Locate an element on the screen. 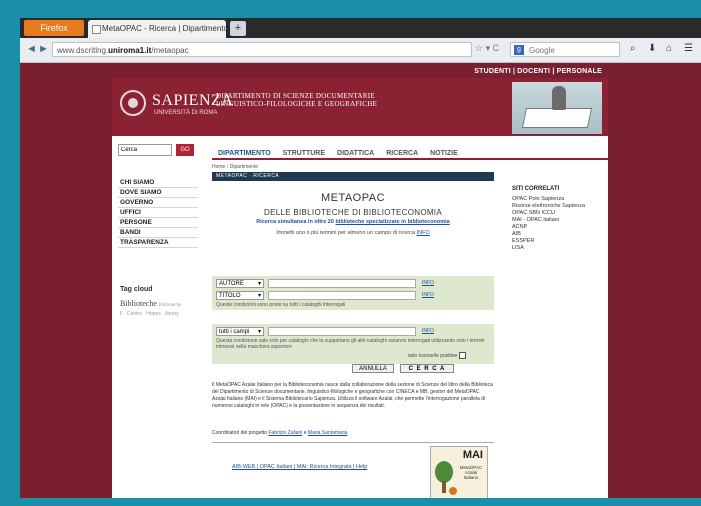 The height and width of the screenshot is (506, 701). menu-ricerca: RICERCA is located at coordinates (402, 154).